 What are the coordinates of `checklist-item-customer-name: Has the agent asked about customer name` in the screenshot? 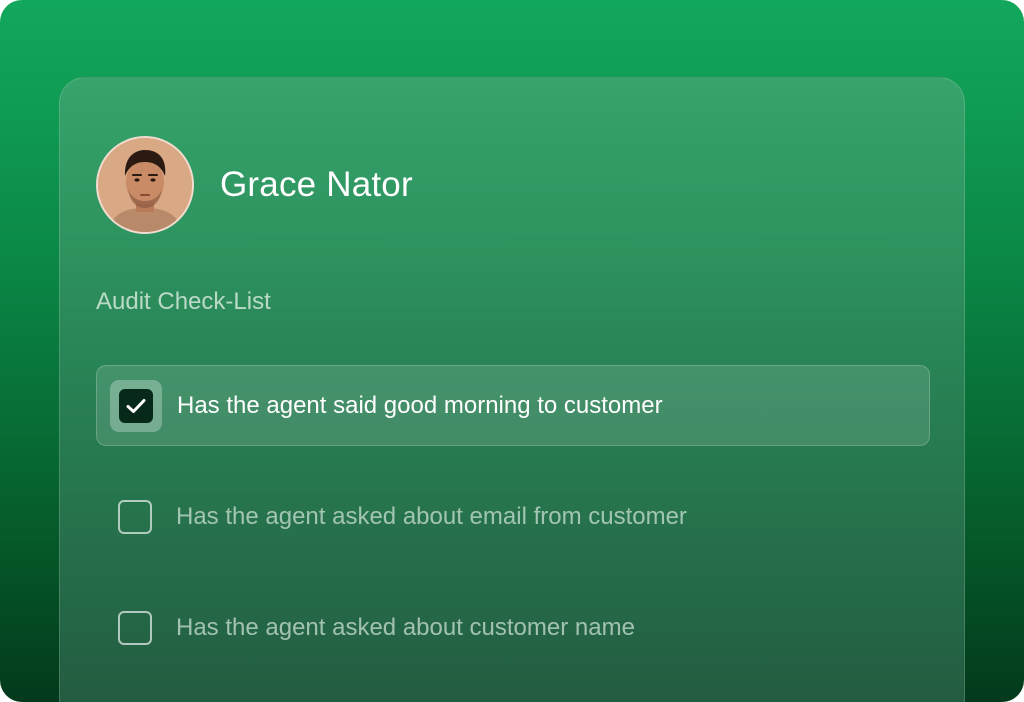 It's located at (513, 627).